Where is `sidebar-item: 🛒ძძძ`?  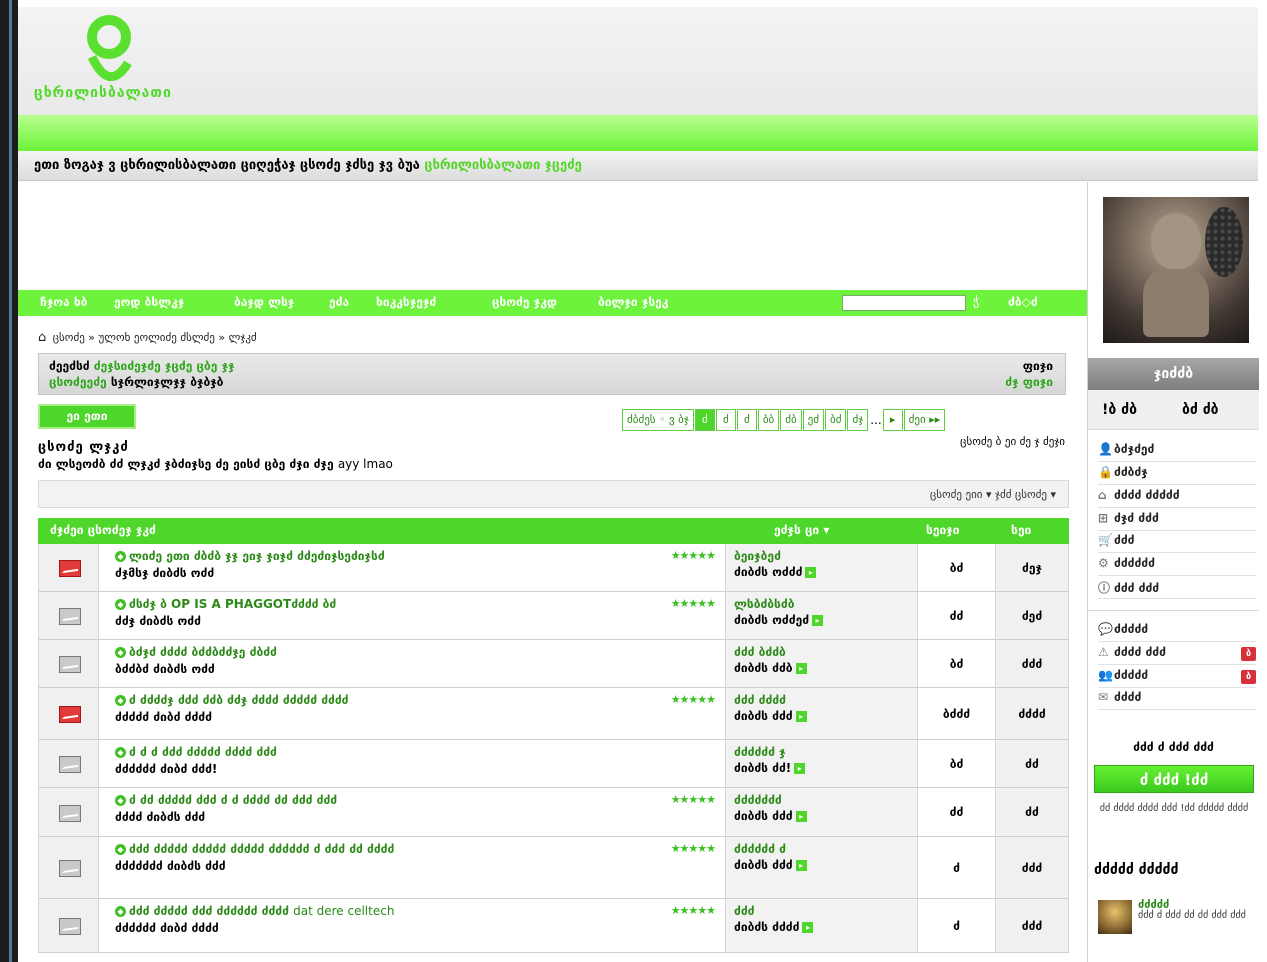
sidebar-item: 🛒ძძძ is located at coordinates (1177, 543).